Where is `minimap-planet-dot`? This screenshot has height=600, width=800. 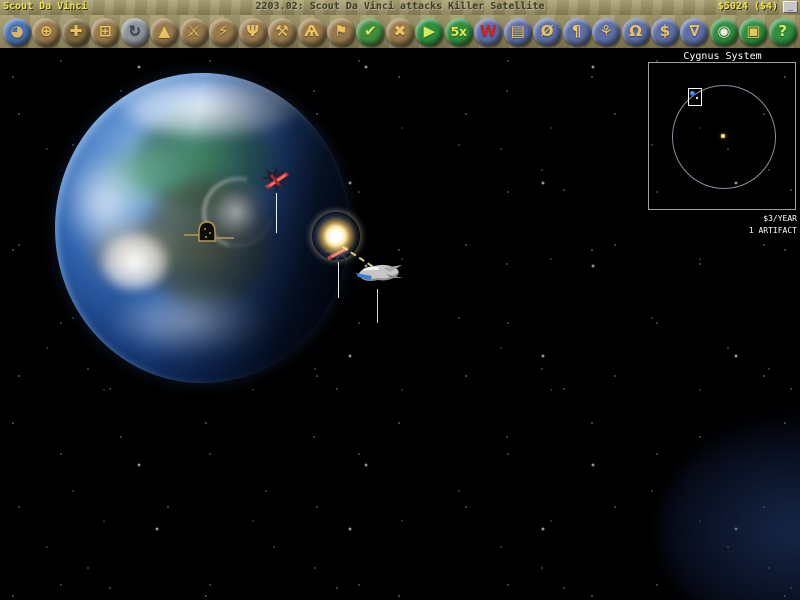
minimap-planet-dot is located at coordinates (692, 93).